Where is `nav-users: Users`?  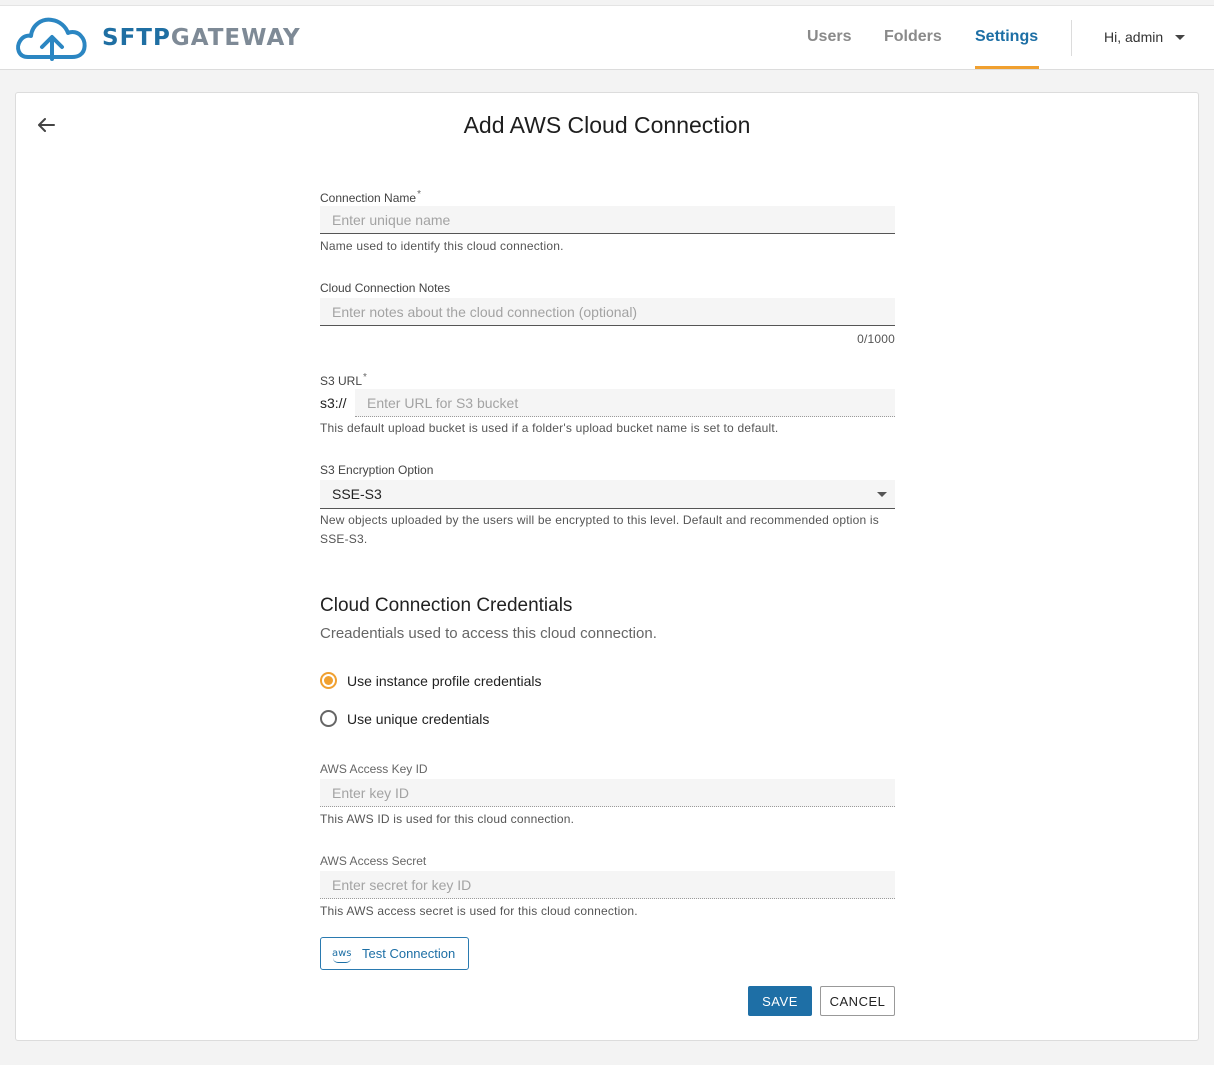 nav-users: Users is located at coordinates (829, 37).